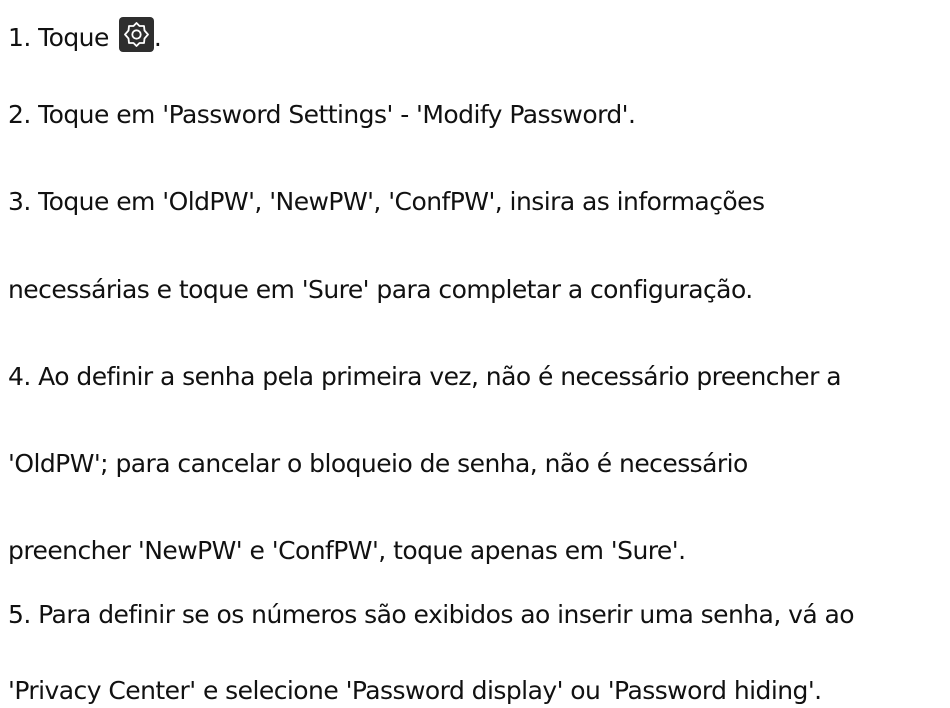 Image resolution: width=950 pixels, height=708 pixels. Describe the element at coordinates (136, 34) in the screenshot. I see `settings-gear-icon` at that location.